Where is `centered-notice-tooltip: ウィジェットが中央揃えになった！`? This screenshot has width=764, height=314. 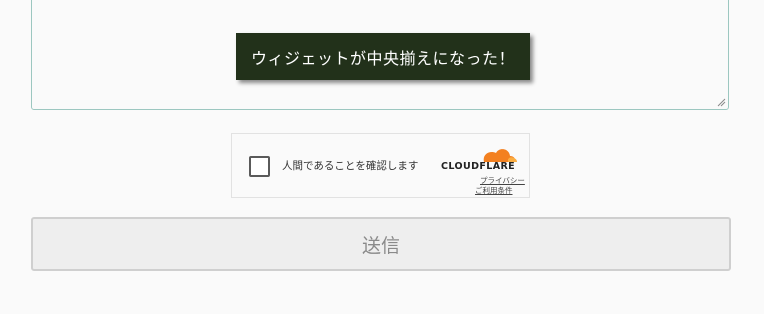 centered-notice-tooltip: ウィジェットが中央揃えになった！ is located at coordinates (383, 56).